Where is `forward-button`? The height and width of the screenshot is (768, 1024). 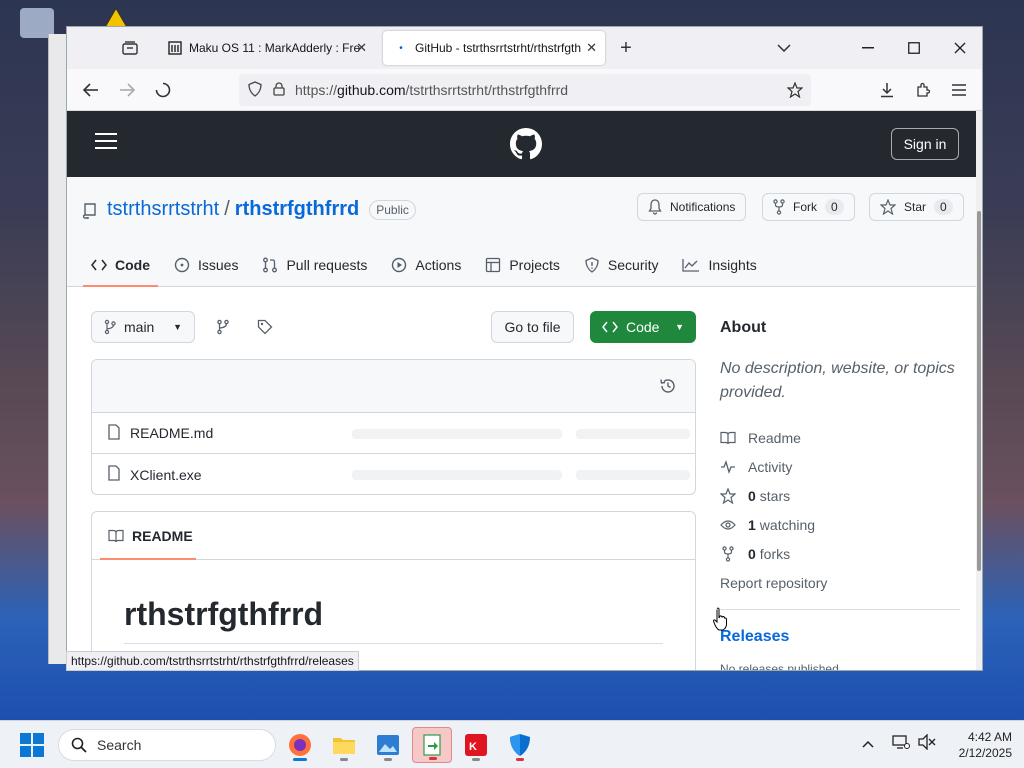 forward-button is located at coordinates (127, 90).